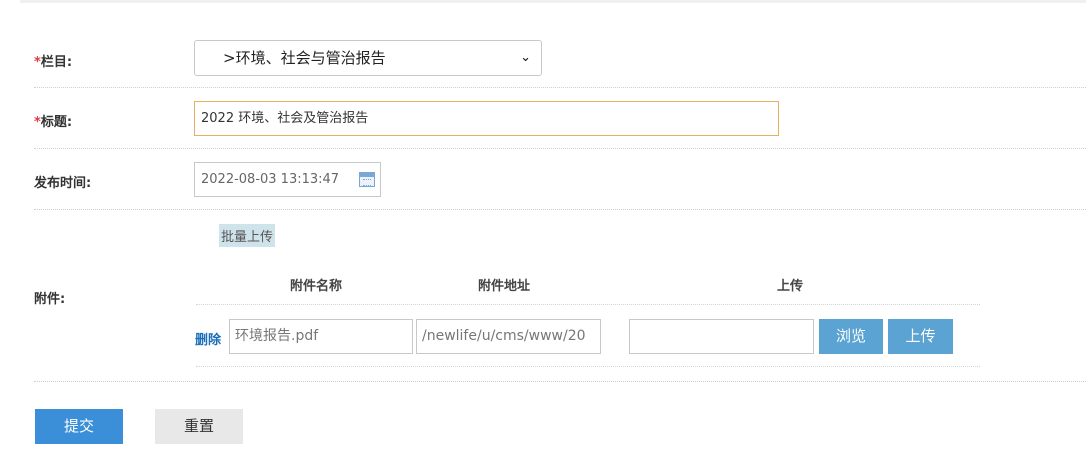 This screenshot has height=451, width=1086. What do you see at coordinates (721, 336) in the screenshot?
I see `file-path-input` at bounding box center [721, 336].